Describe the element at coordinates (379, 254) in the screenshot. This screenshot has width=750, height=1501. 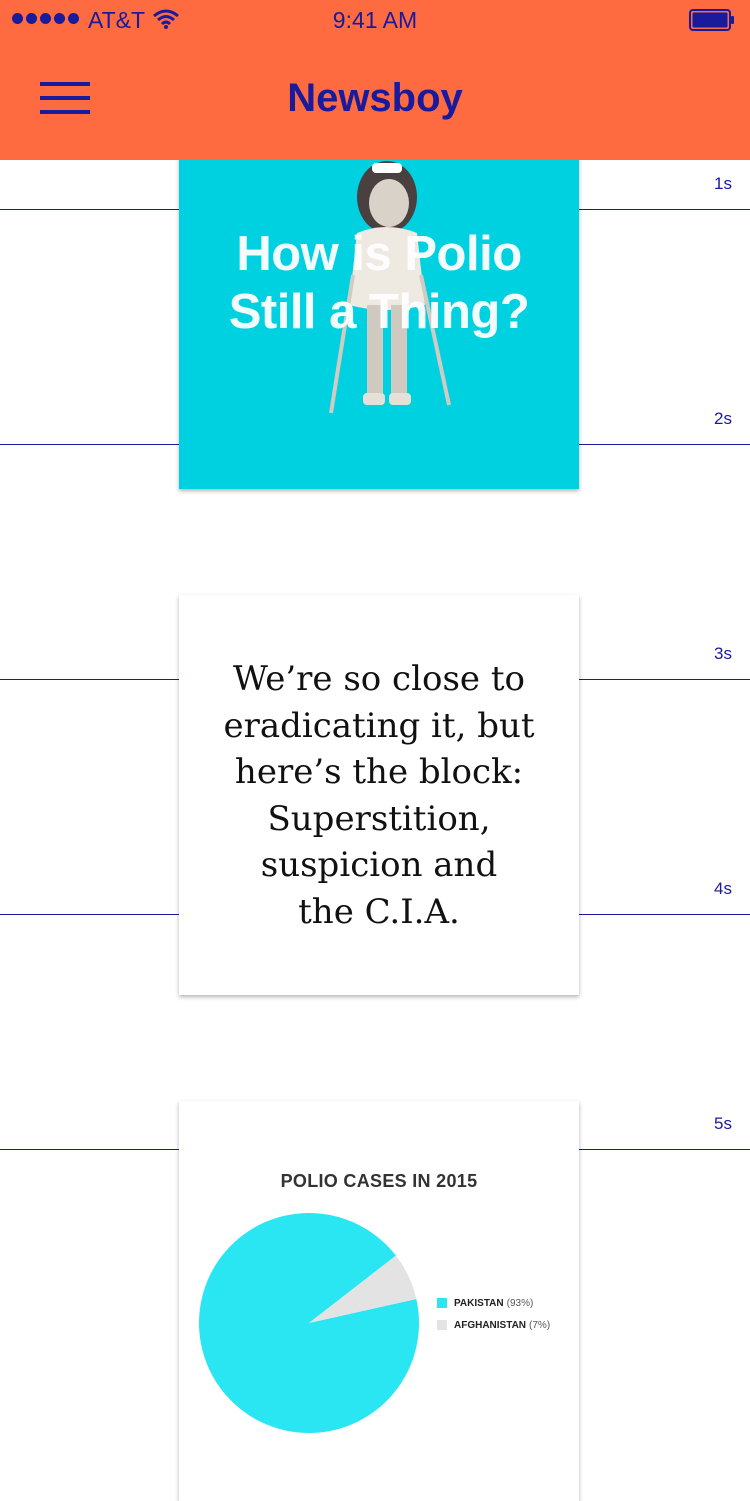
I see `headline-line: How is Polio` at that location.